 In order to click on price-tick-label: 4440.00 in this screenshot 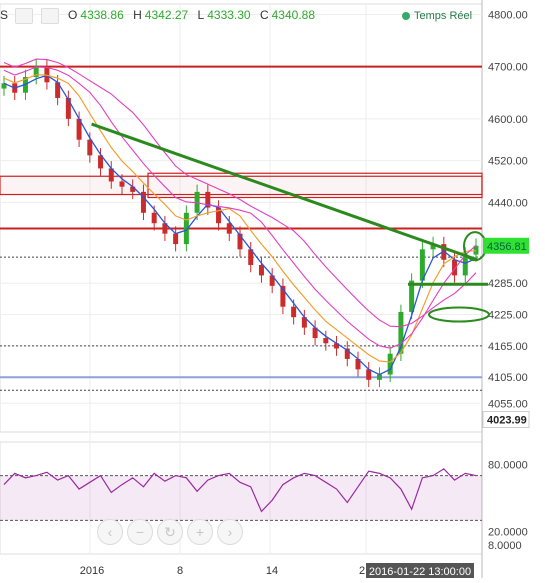, I will do `click(508, 203)`.